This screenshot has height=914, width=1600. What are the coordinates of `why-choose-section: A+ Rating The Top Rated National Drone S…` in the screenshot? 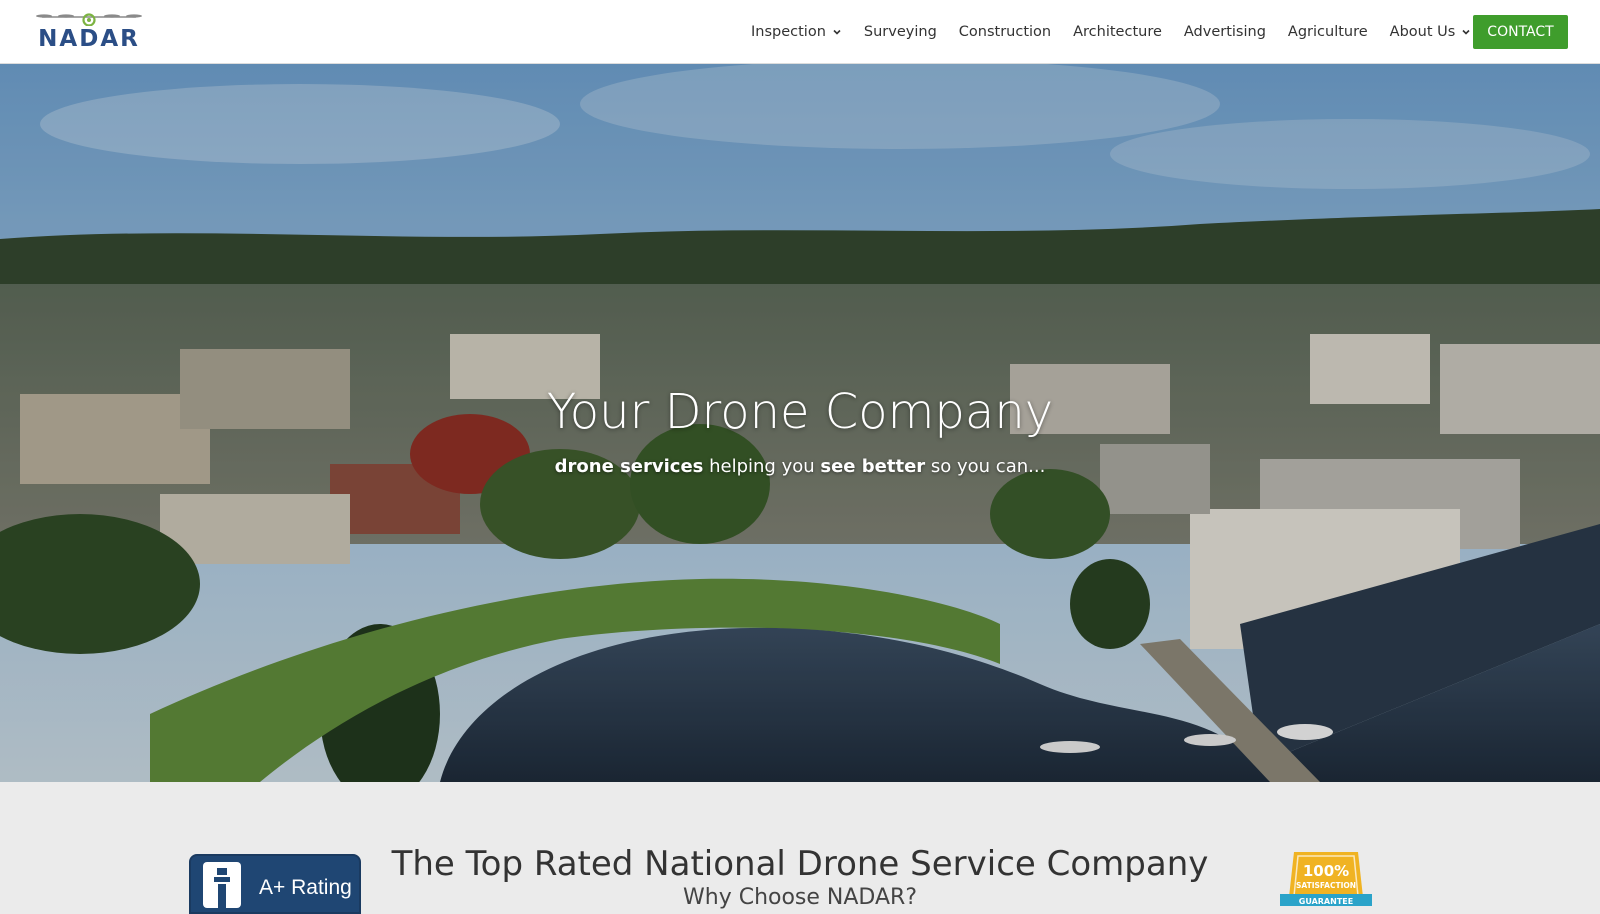 It's located at (800, 848).